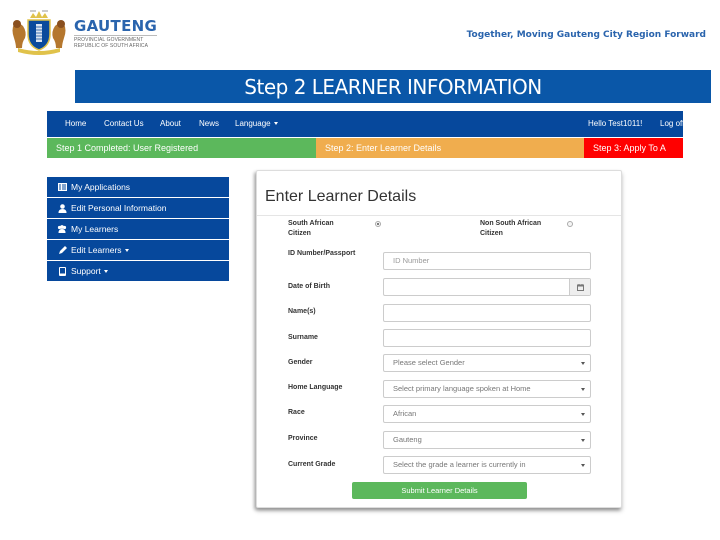  I want to click on sa-citizen-label-line1: South African, so click(311, 223).